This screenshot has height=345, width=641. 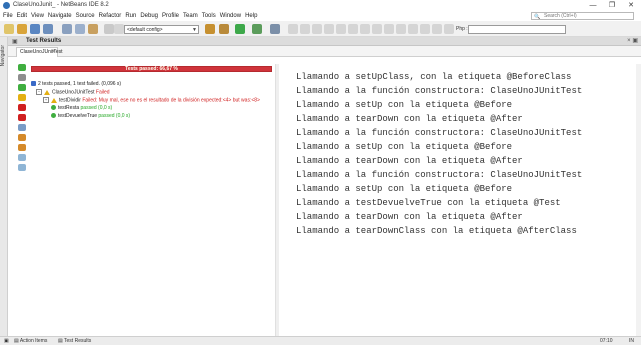 I want to click on new-file-icon, so click(x=9, y=29).